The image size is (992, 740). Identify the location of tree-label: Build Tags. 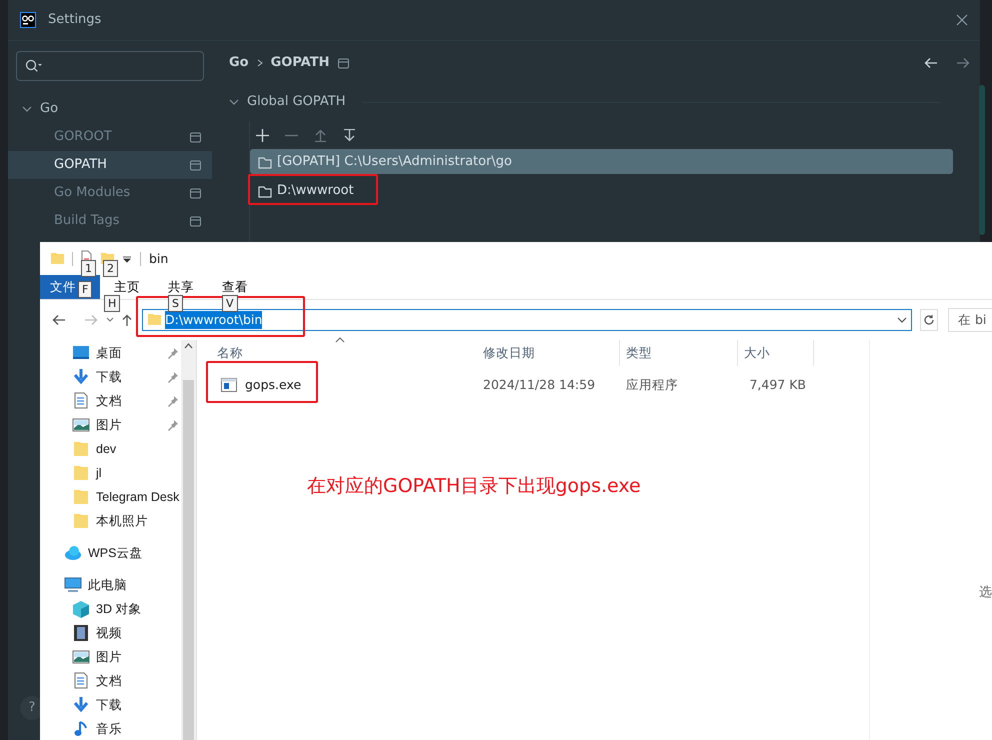
(87, 221).